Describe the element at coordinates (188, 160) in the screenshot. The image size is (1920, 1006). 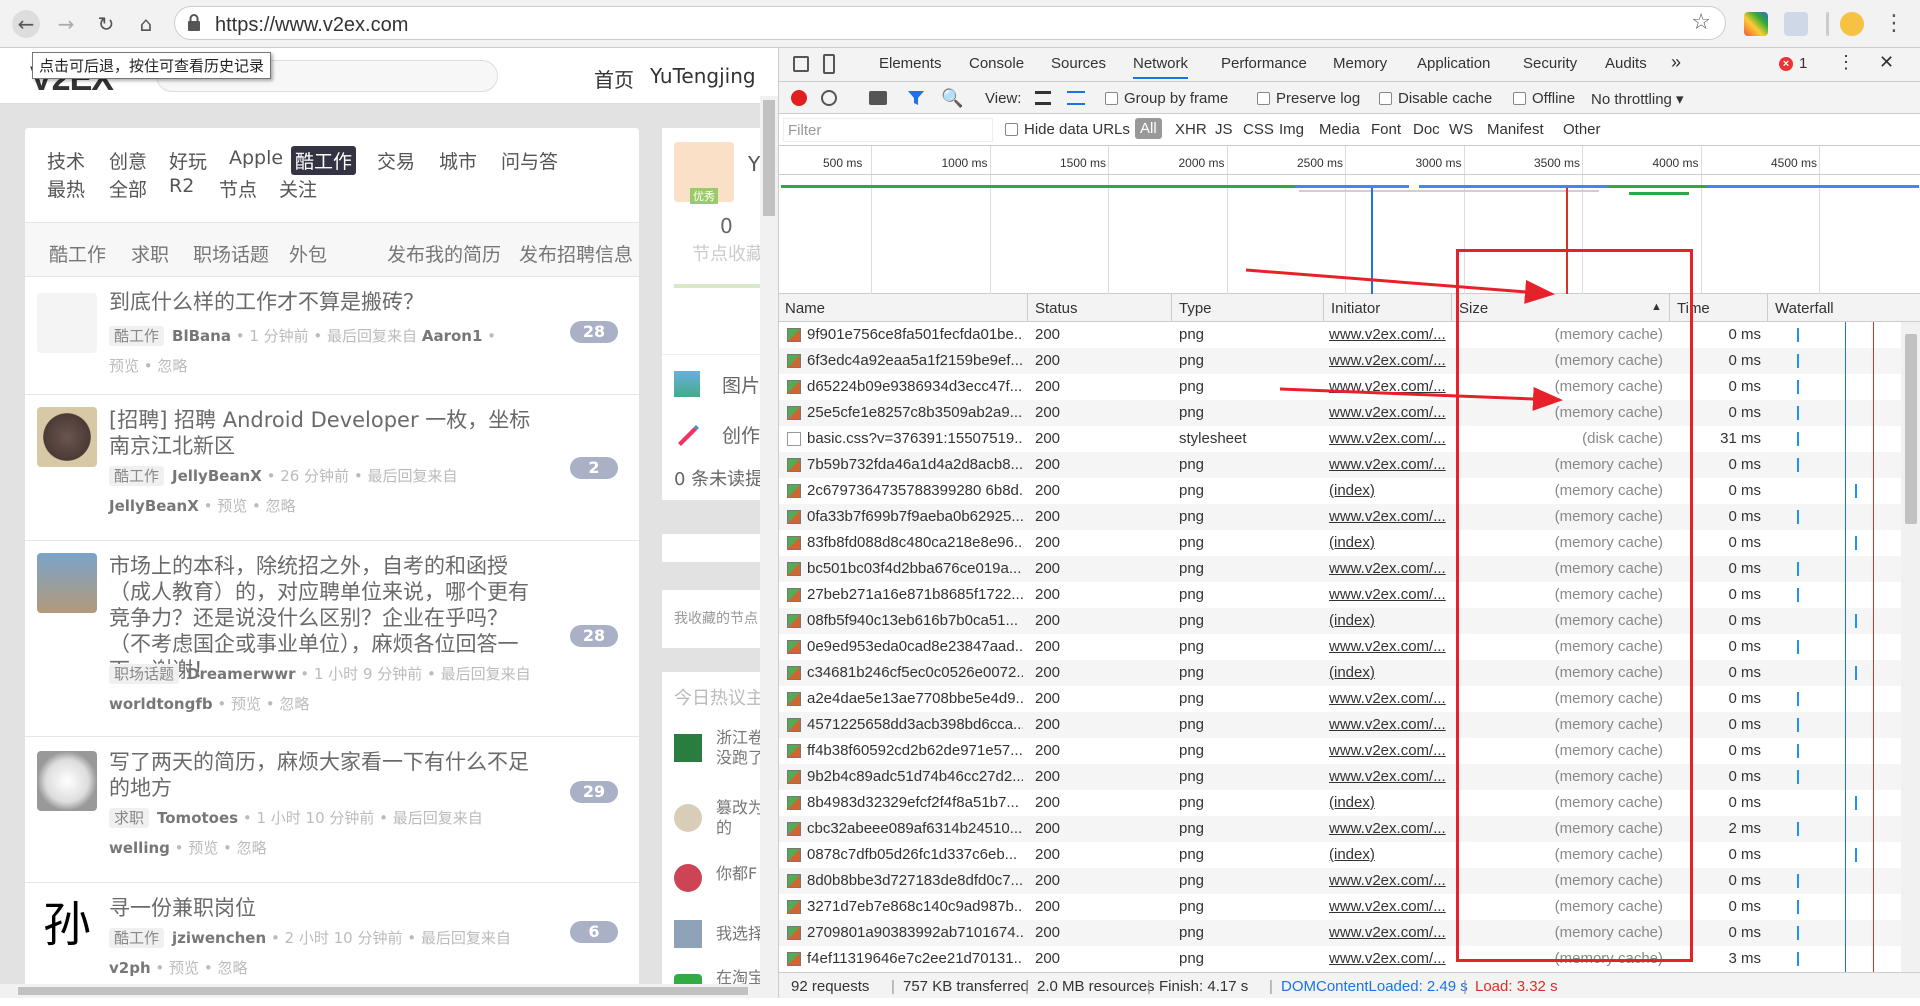
I see `tab-fun: 好玩` at that location.